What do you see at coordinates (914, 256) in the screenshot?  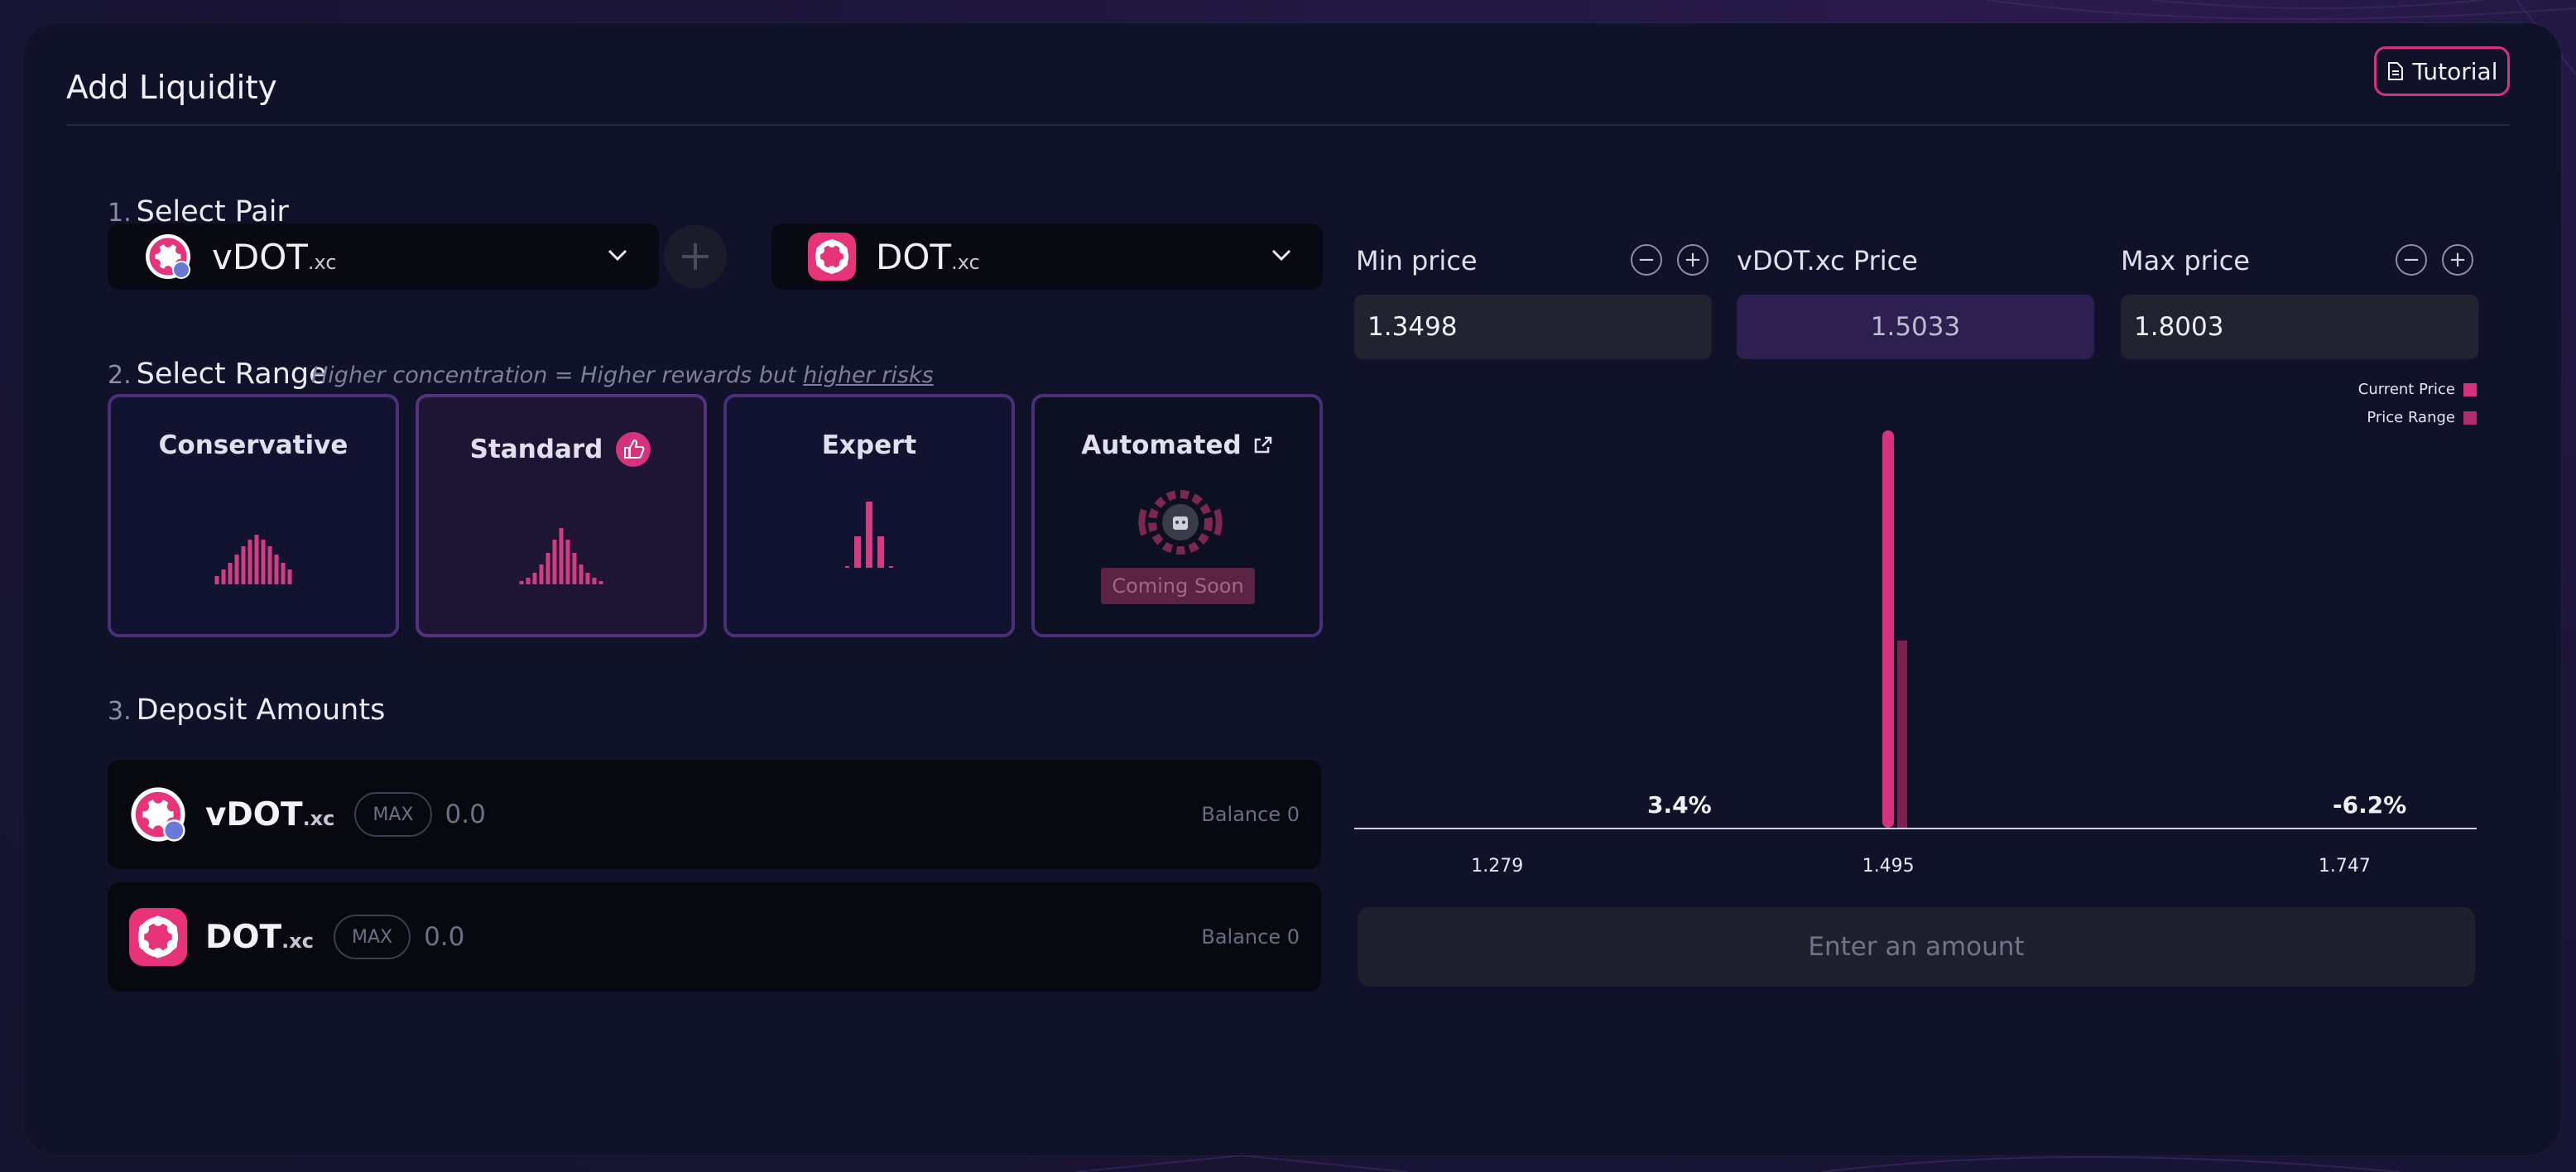 I see `token-b-name: DOT` at bounding box center [914, 256].